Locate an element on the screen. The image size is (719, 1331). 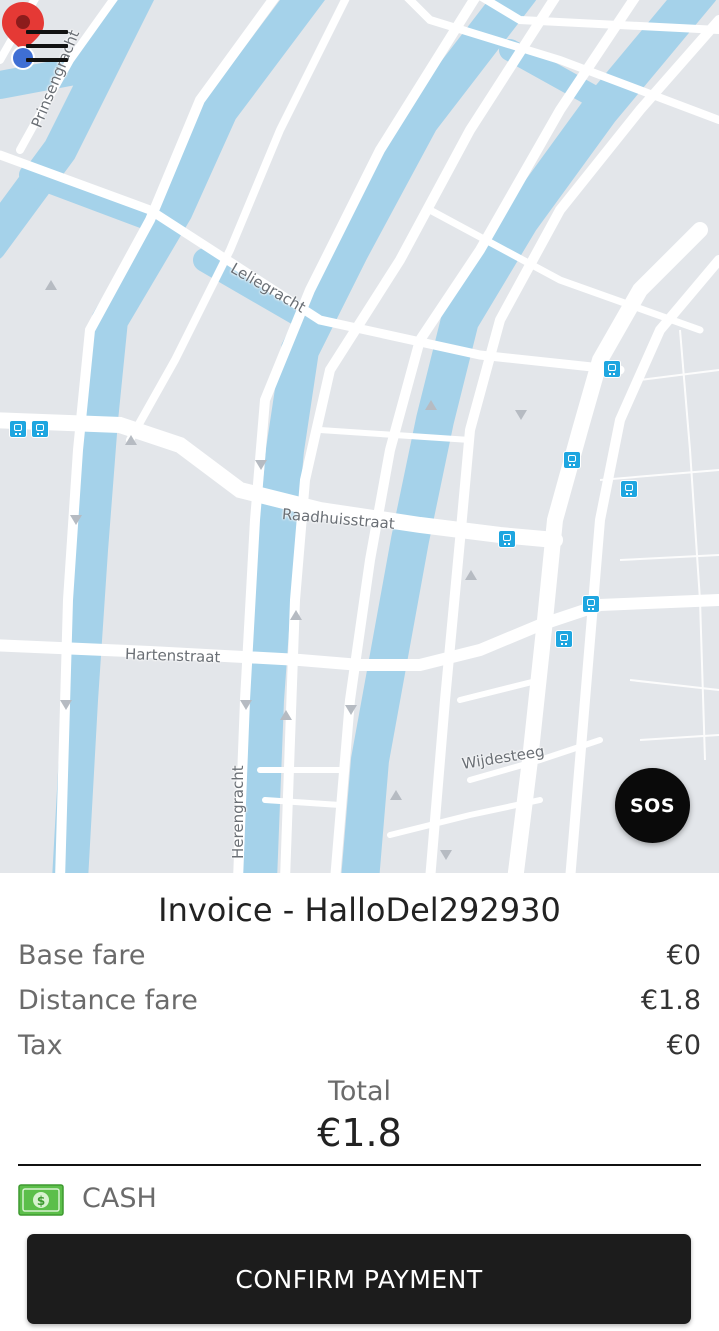
cash-icon: $ is located at coordinates (41, 1200).